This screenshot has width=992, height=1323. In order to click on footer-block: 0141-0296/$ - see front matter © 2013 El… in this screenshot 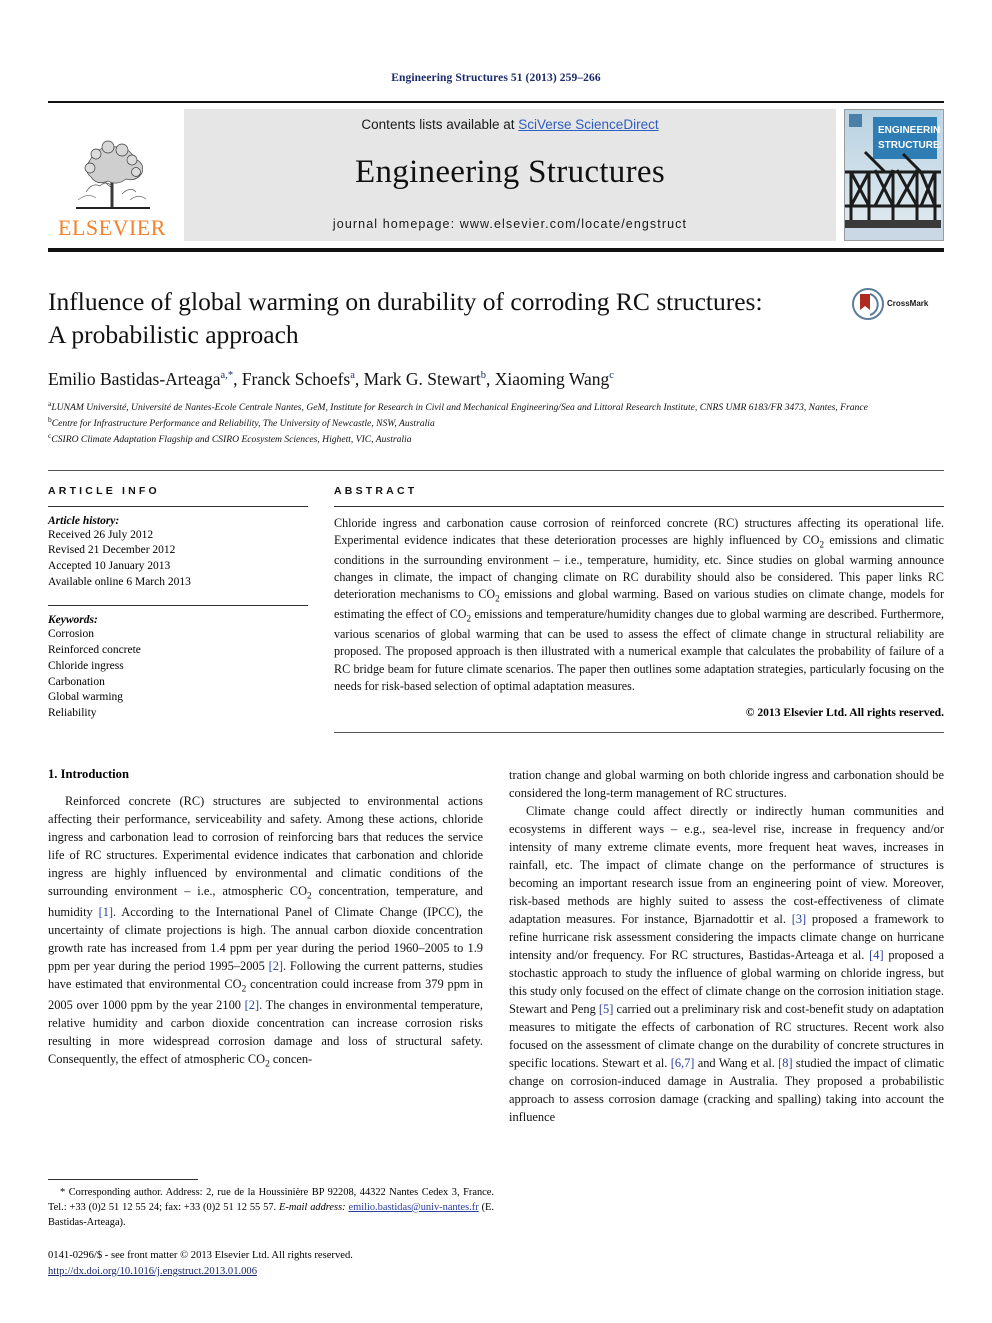, I will do `click(271, 1263)`.